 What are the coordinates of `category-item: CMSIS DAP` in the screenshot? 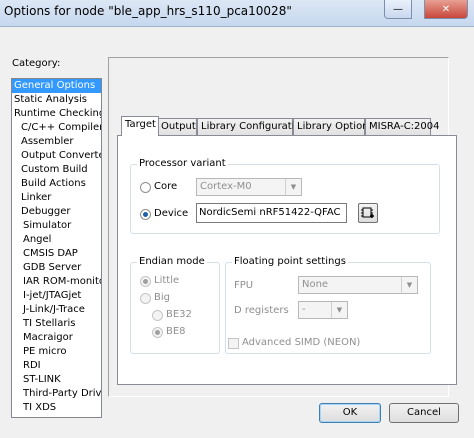 It's located at (56, 254).